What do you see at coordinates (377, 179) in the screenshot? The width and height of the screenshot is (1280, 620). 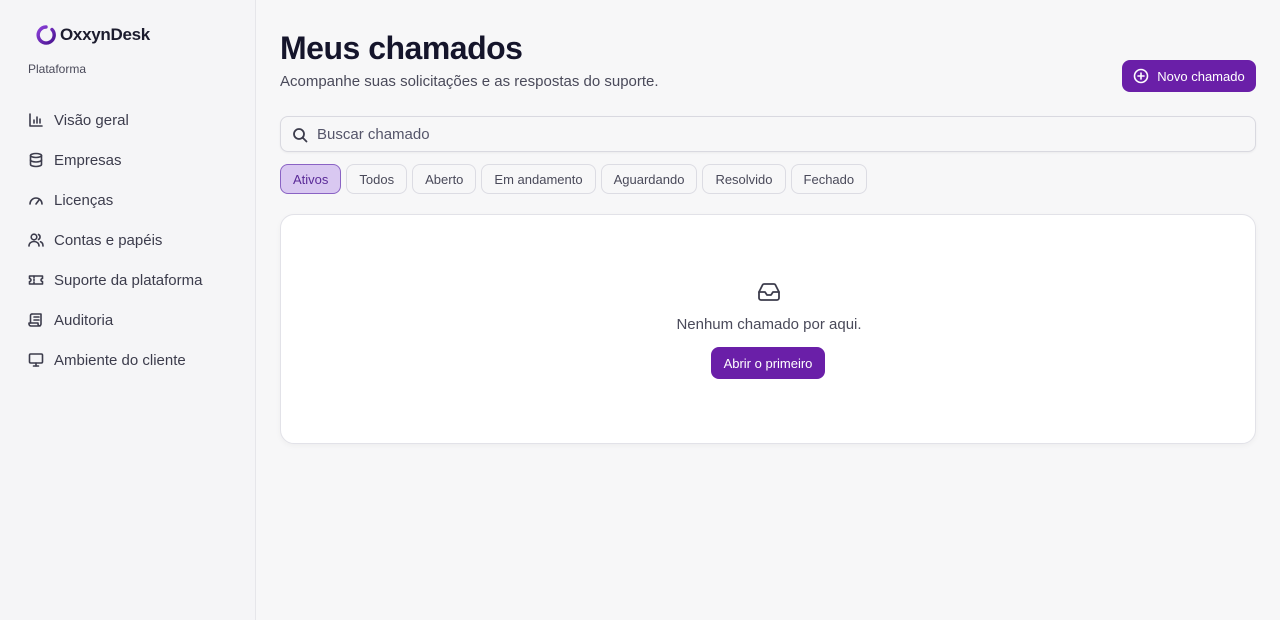 I see `filter-todos: Todos` at bounding box center [377, 179].